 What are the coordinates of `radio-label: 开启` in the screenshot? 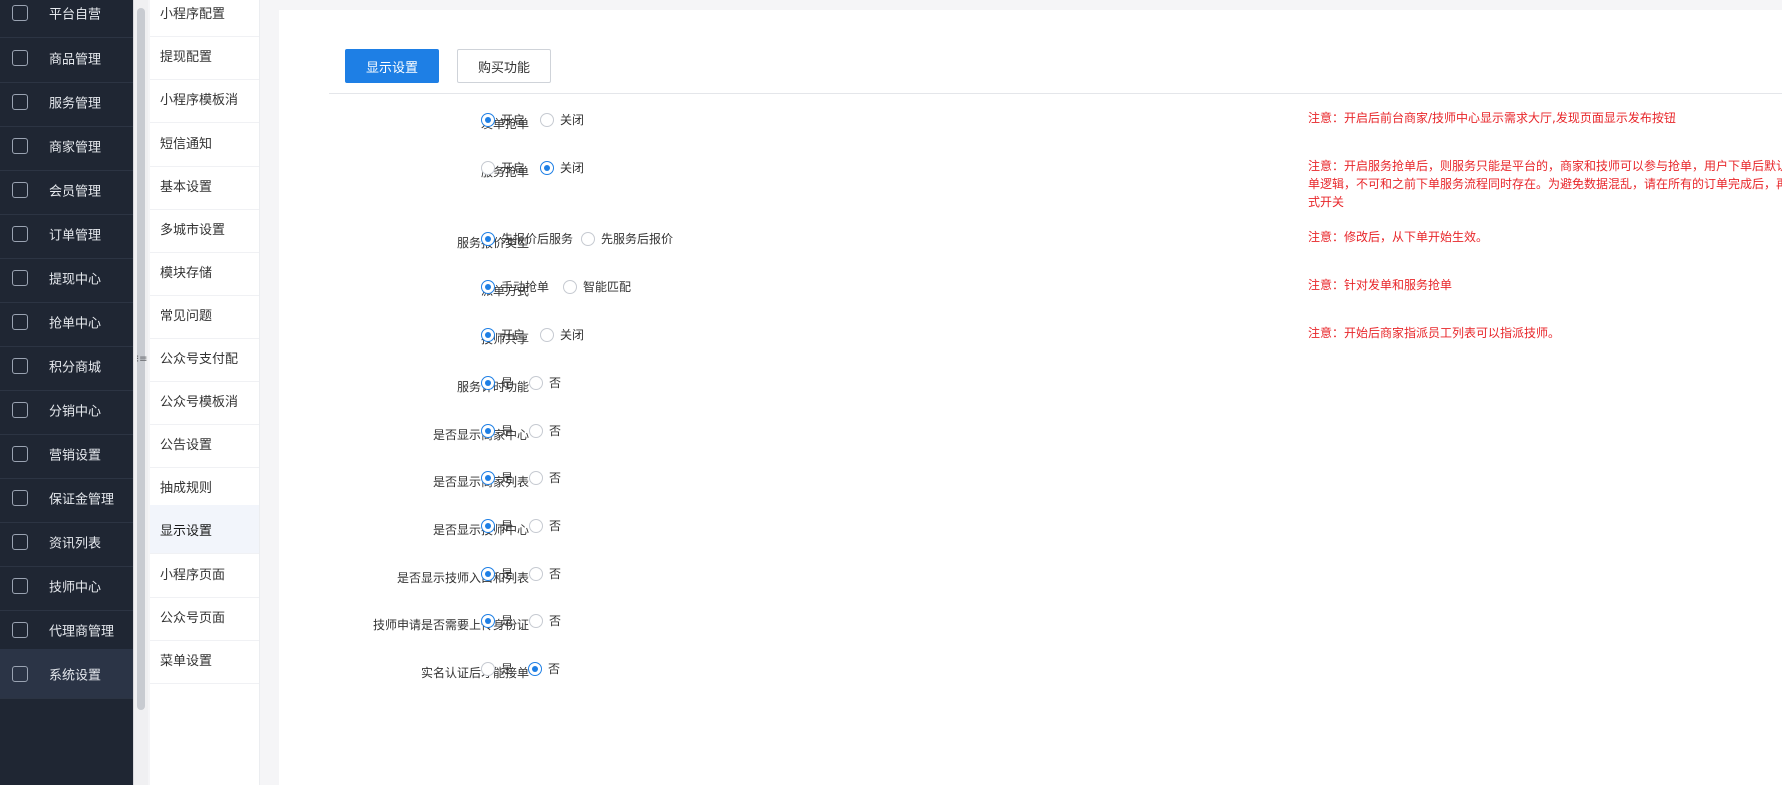 It's located at (513, 335).